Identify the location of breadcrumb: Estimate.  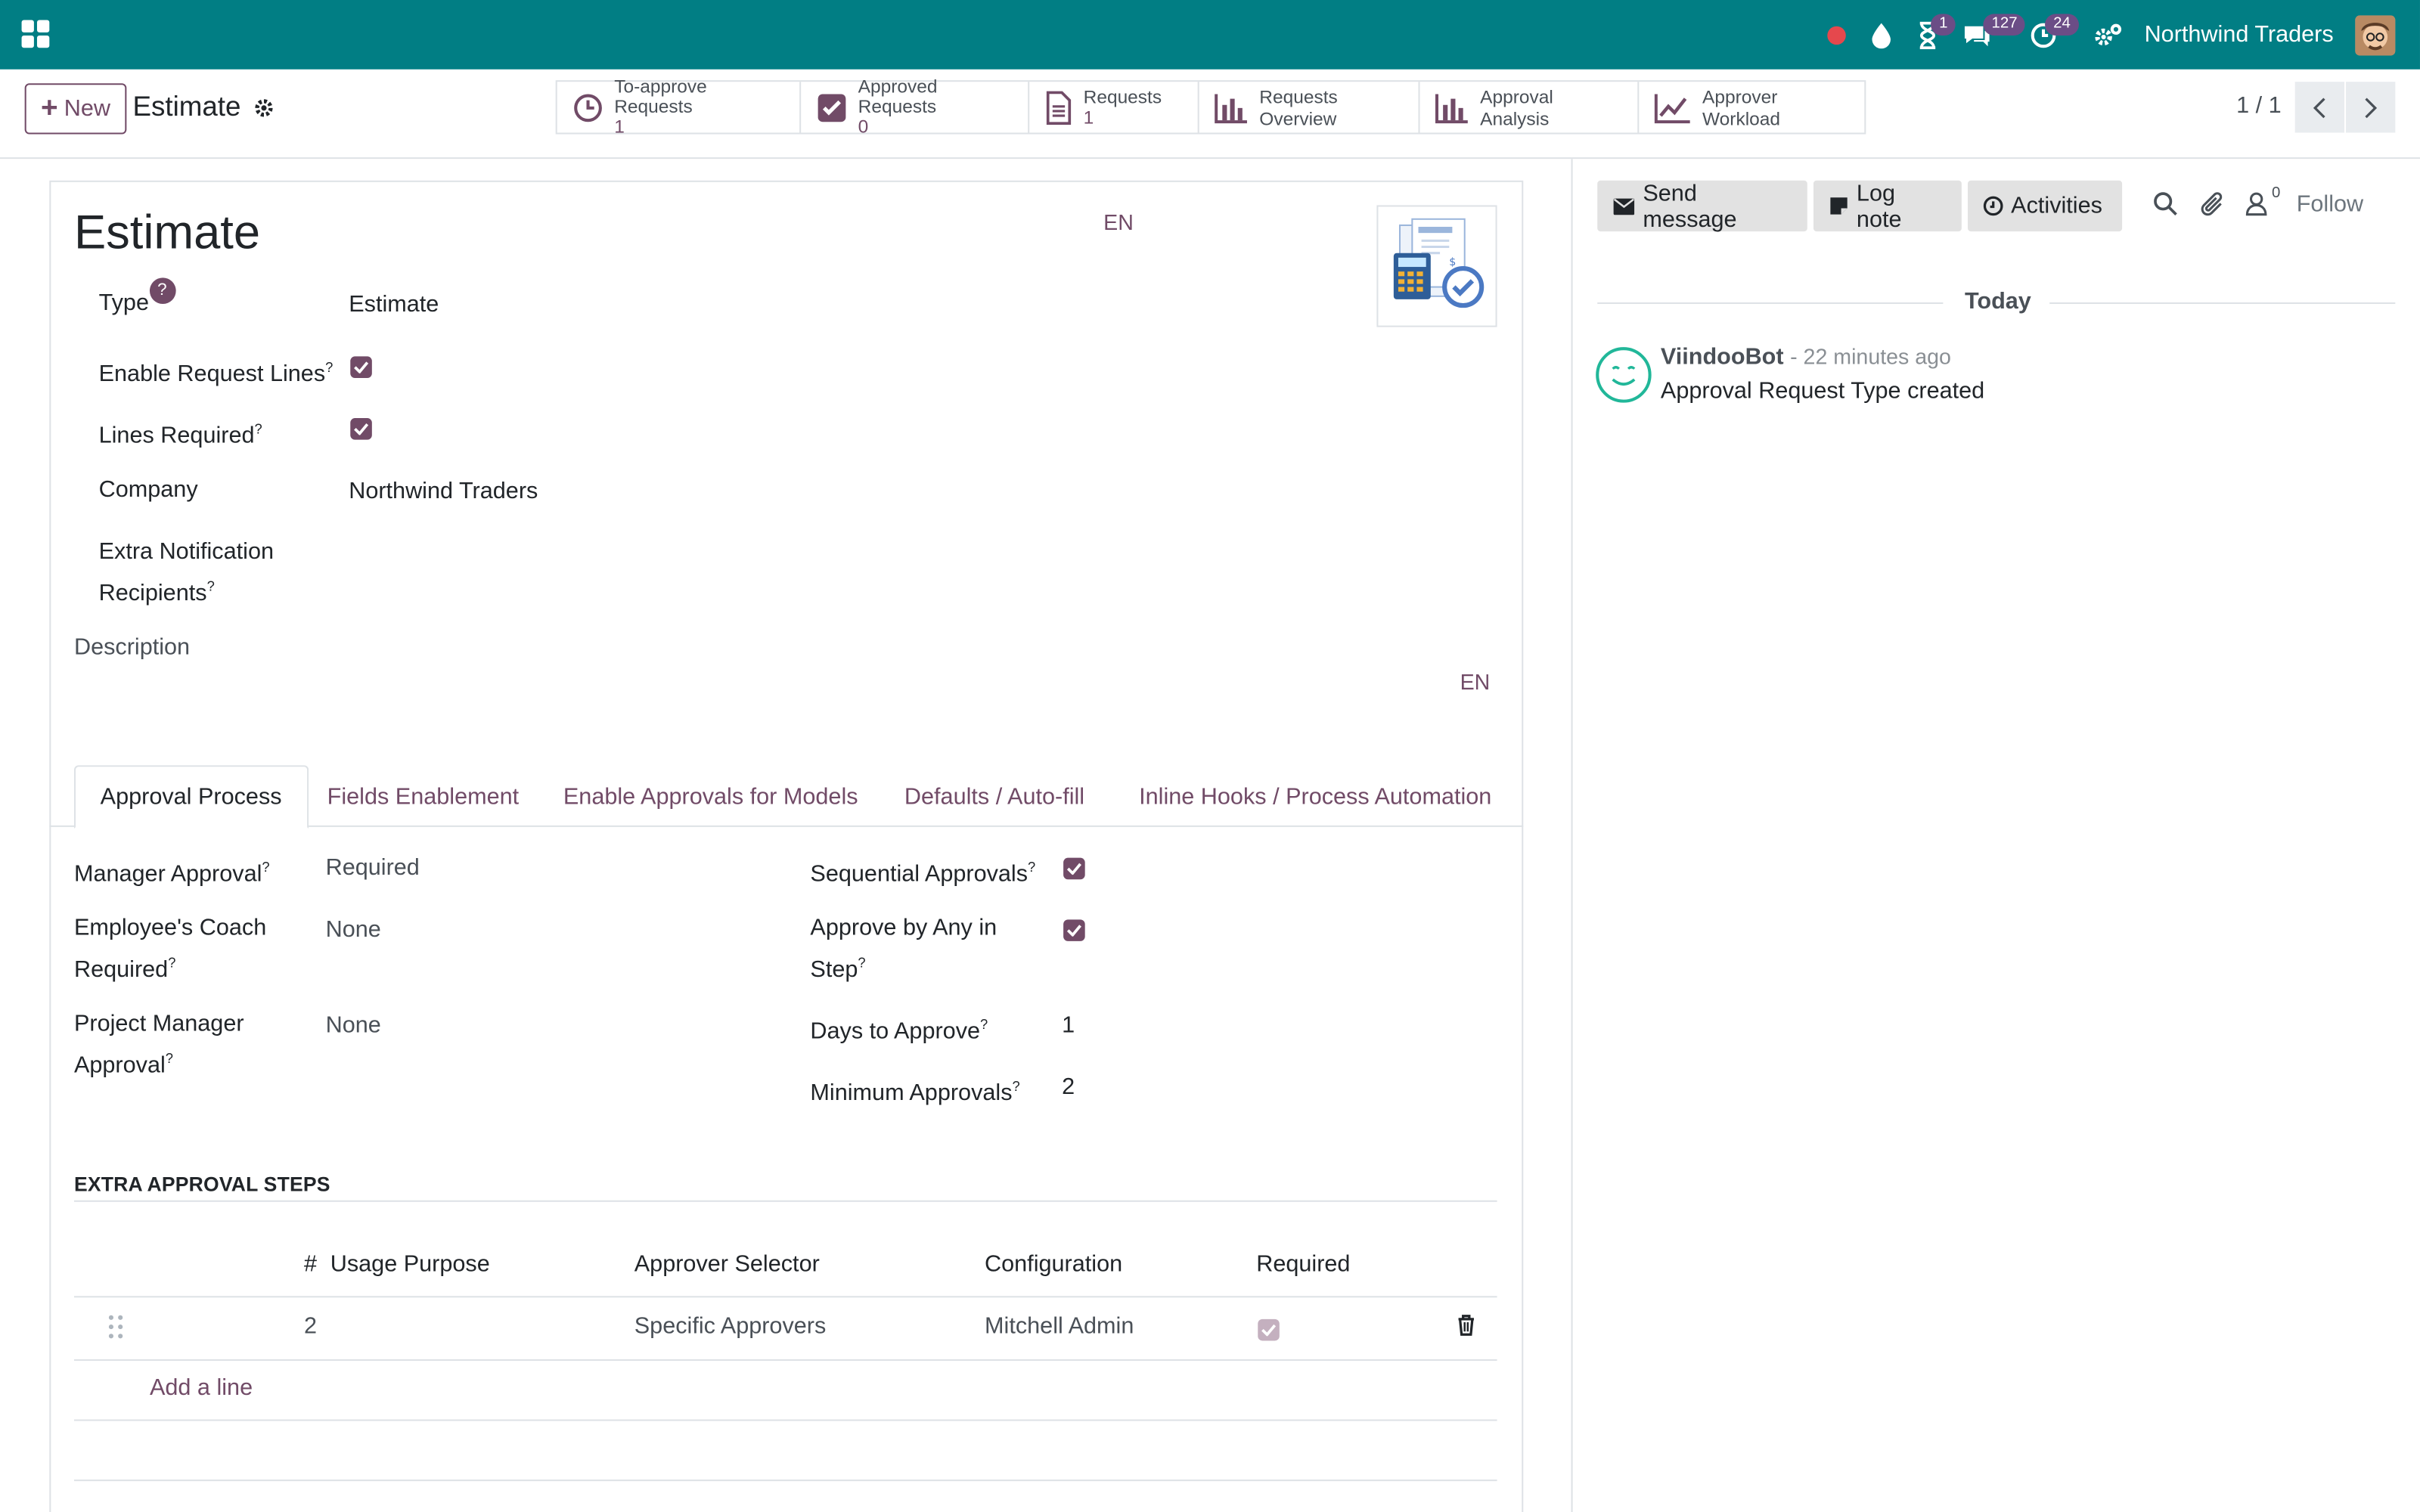
(204, 107).